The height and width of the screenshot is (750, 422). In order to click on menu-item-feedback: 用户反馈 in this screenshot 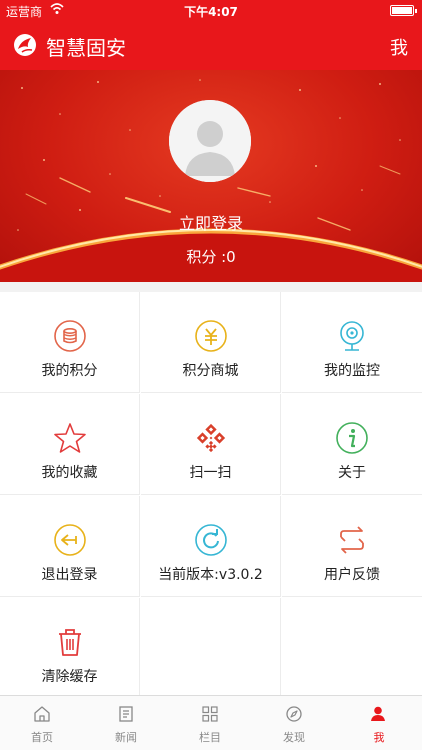, I will do `click(352, 546)`.